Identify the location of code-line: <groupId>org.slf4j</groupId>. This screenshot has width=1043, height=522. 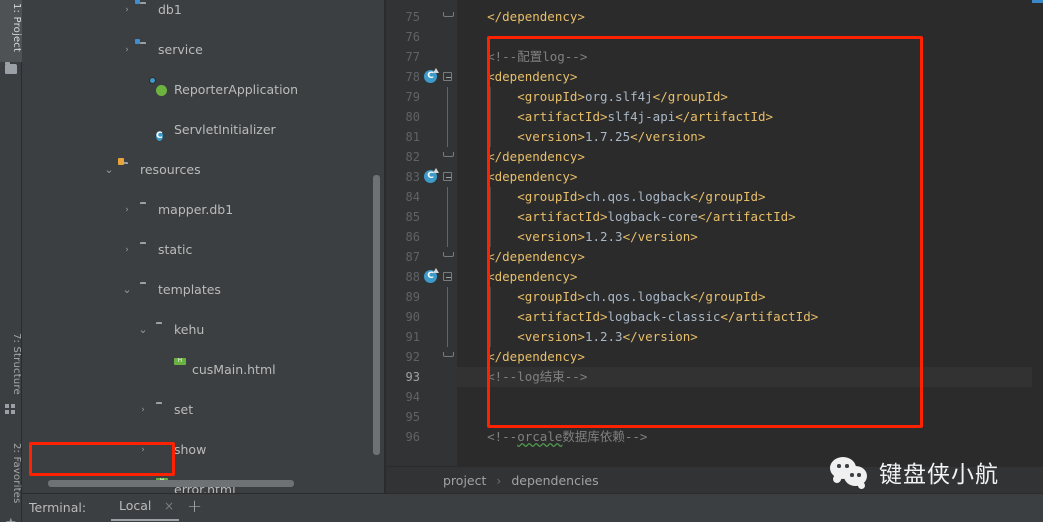
(750, 97).